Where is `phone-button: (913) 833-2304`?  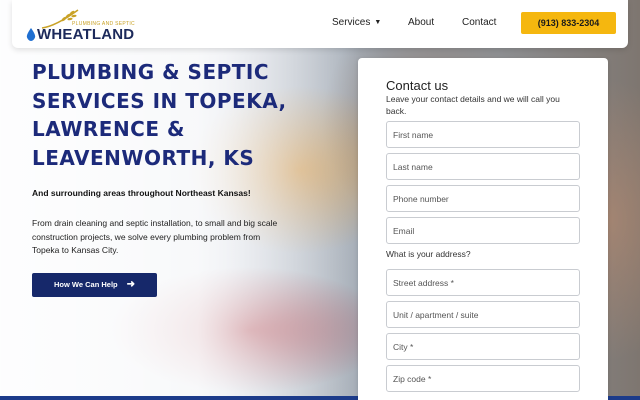
phone-button: (913) 833-2304 is located at coordinates (568, 23).